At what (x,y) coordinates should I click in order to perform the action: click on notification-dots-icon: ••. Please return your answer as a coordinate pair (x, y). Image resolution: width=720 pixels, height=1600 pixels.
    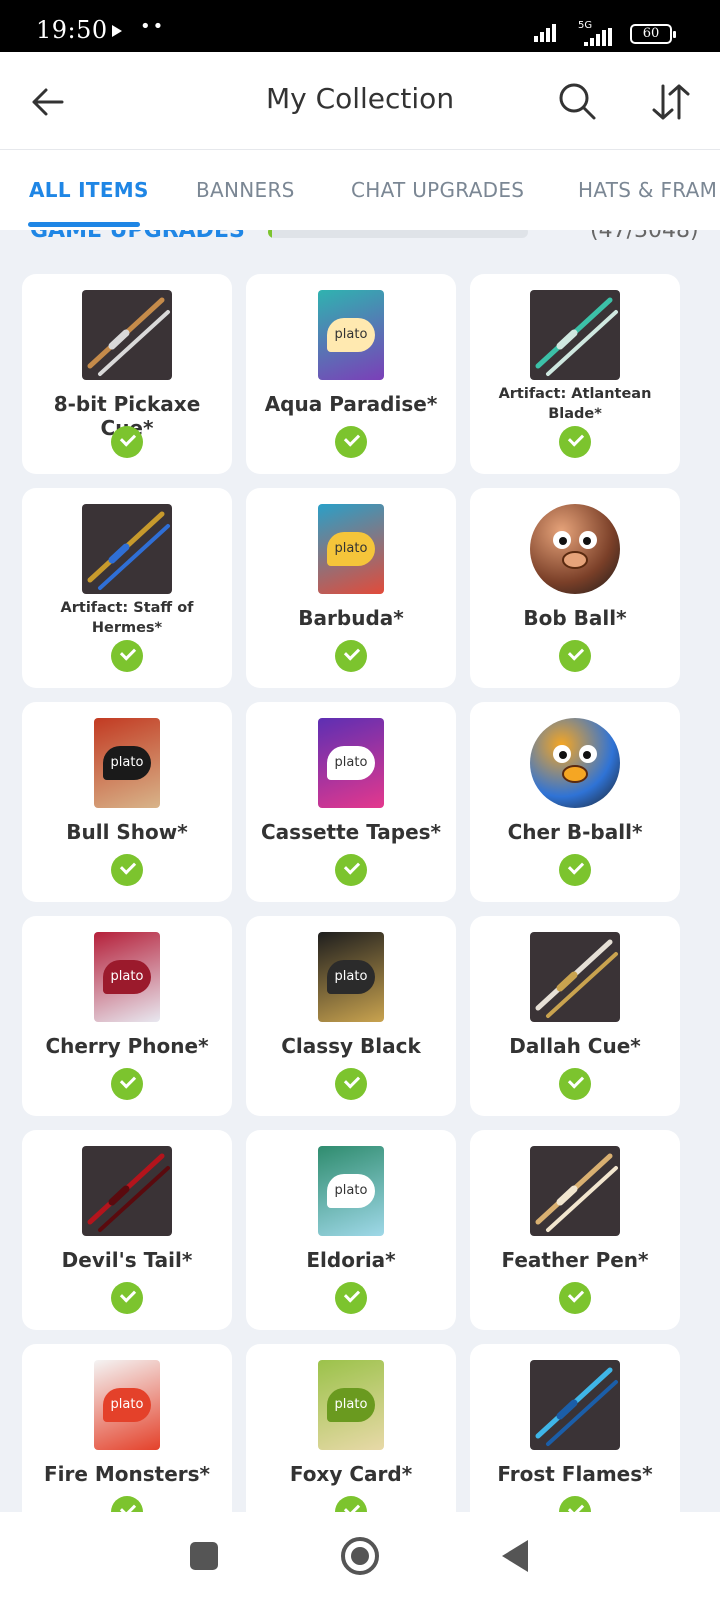
    Looking at the image, I should click on (153, 26).